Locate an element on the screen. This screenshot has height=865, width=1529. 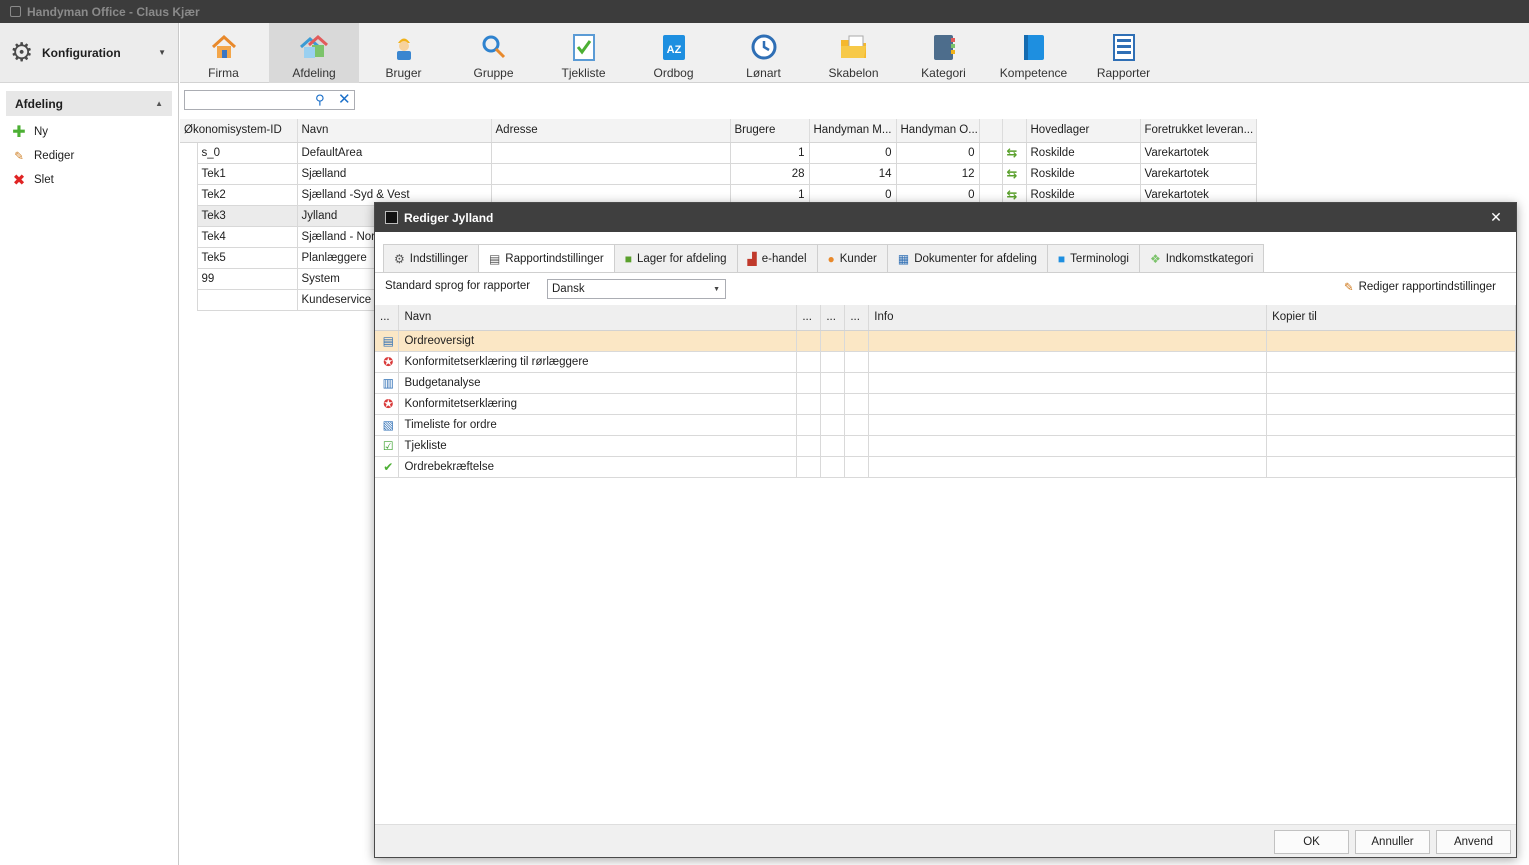
reports-icon is located at coordinates (1124, 47).